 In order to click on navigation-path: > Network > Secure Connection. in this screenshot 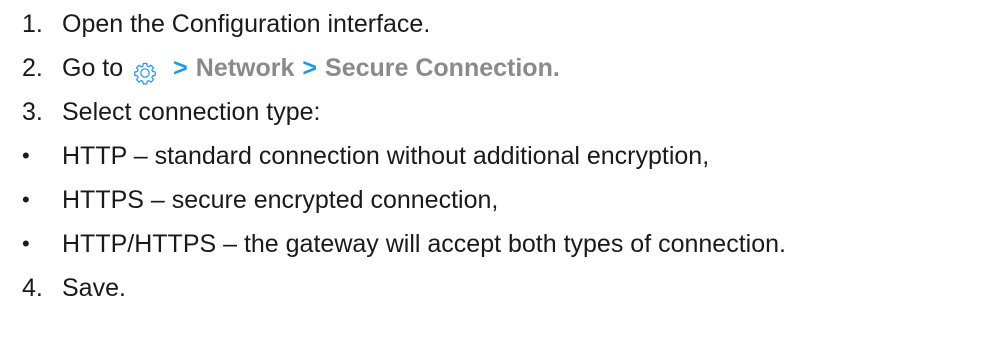, I will do `click(341, 68)`.